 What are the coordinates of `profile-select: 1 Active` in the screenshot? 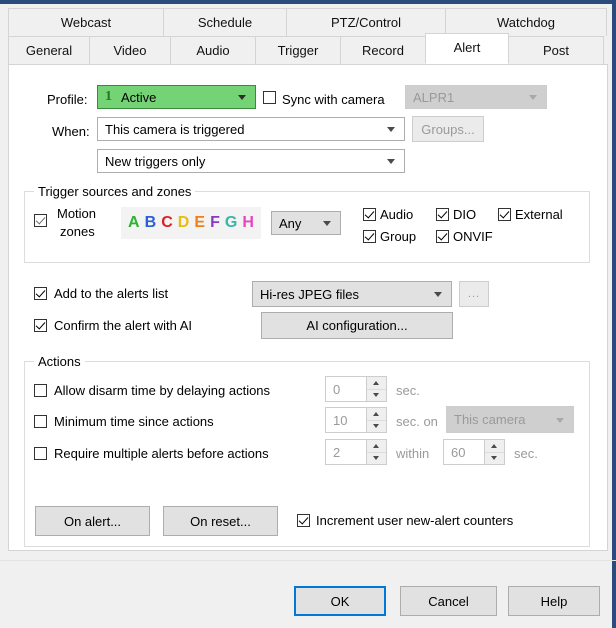 It's located at (176, 97).